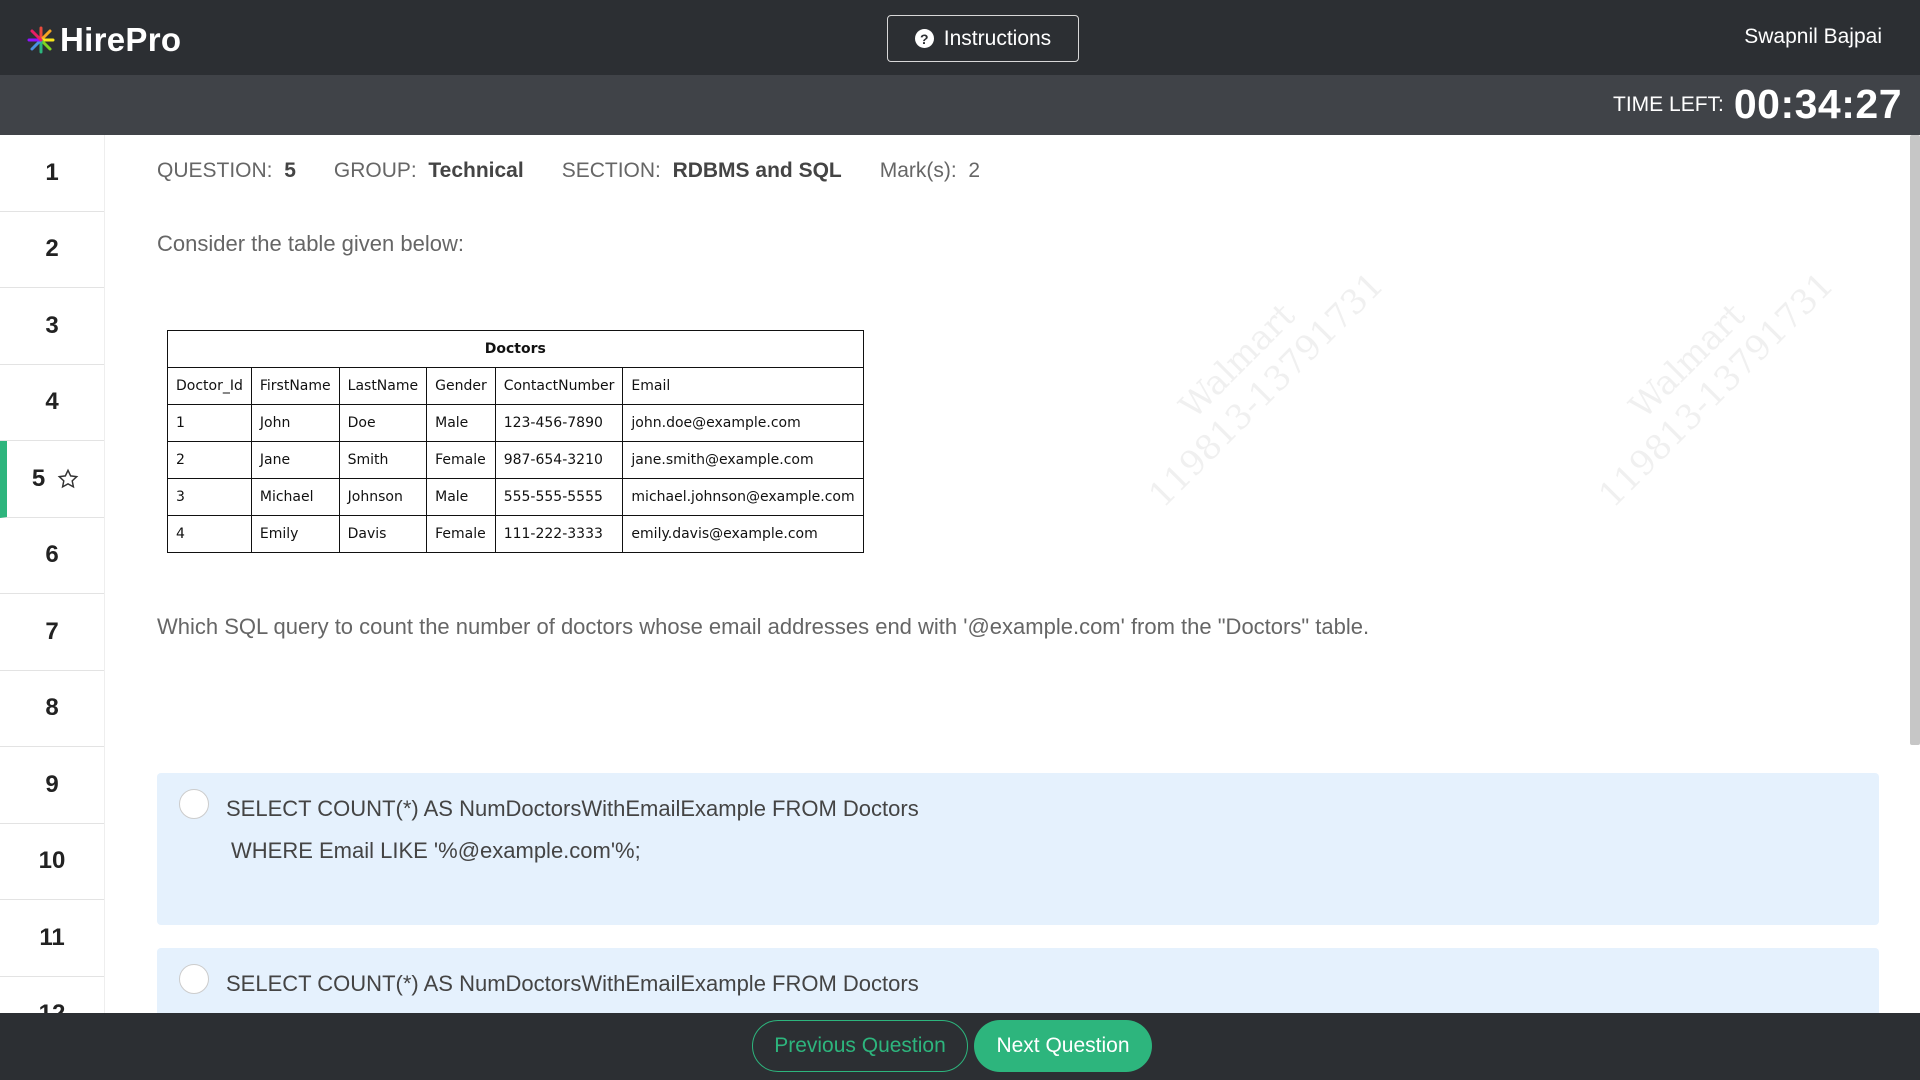  I want to click on question-nav-number: 2, so click(52, 249).